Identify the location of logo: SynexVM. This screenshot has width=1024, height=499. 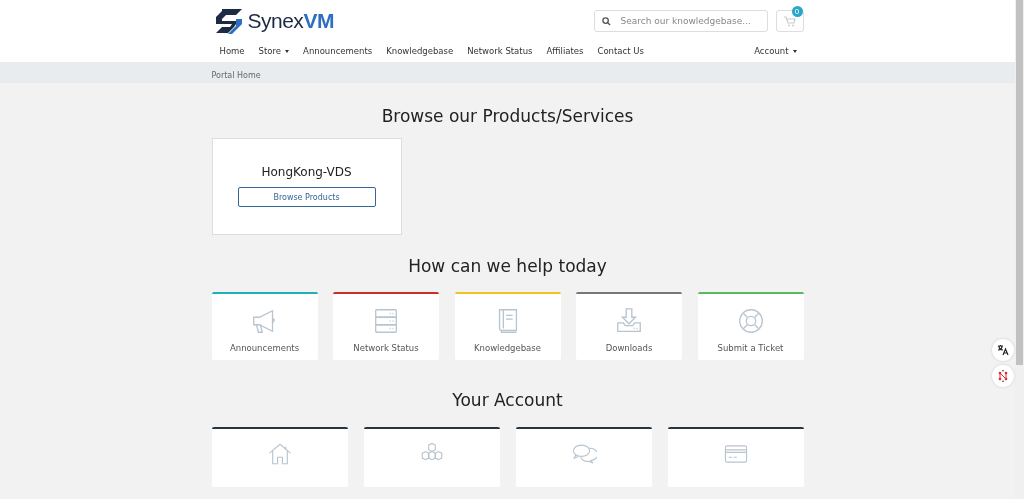
(273, 21).